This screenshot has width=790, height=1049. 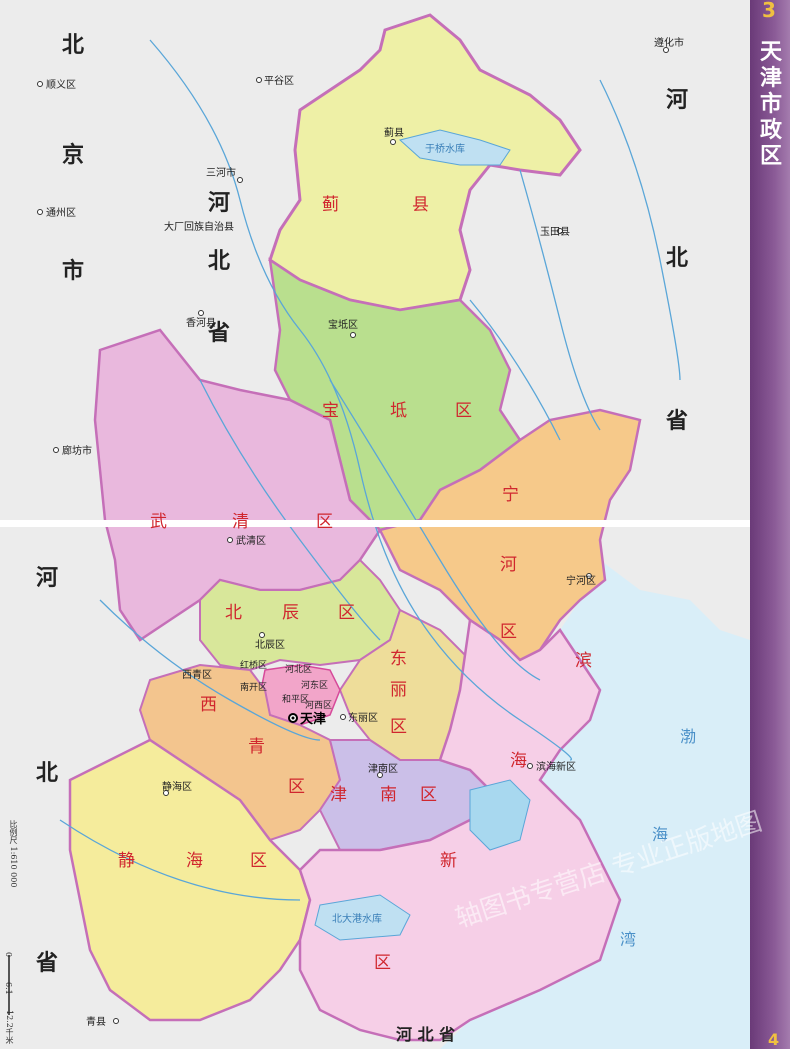 What do you see at coordinates (628, 939) in the screenshot?
I see `label-bohai-3: 湾` at bounding box center [628, 939].